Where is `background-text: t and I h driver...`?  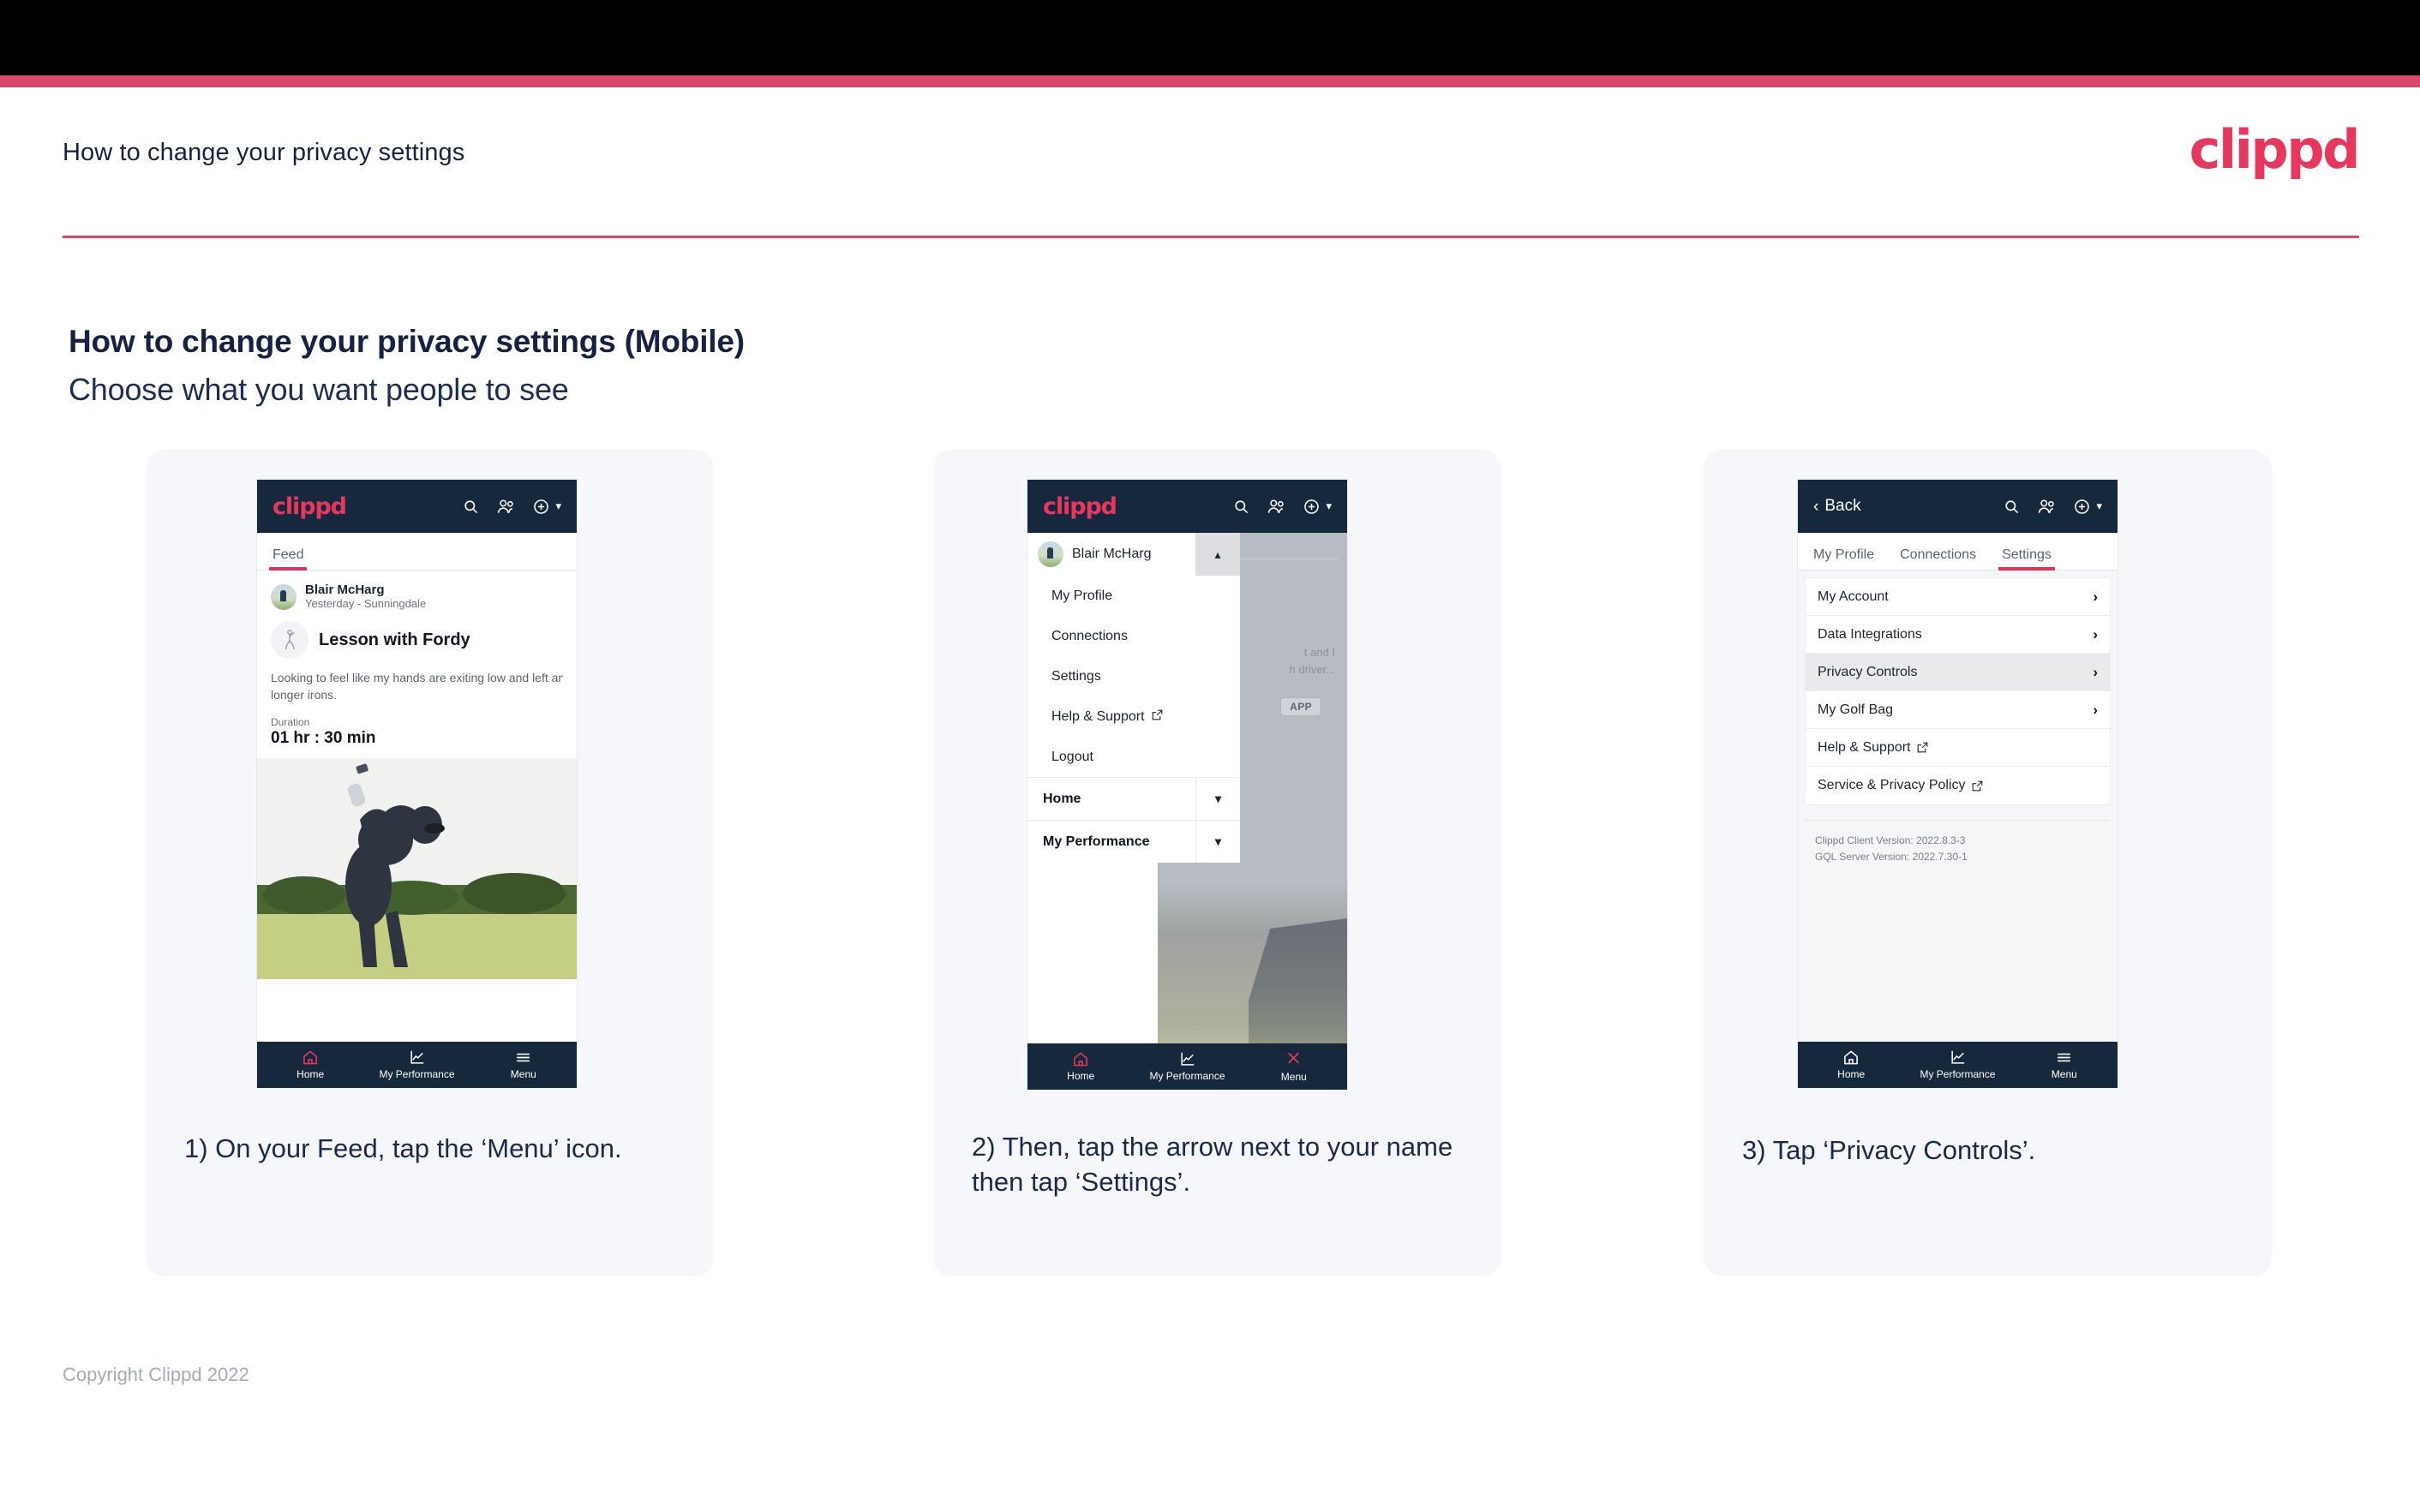
background-text: t and I h driver... is located at coordinates (1312, 661).